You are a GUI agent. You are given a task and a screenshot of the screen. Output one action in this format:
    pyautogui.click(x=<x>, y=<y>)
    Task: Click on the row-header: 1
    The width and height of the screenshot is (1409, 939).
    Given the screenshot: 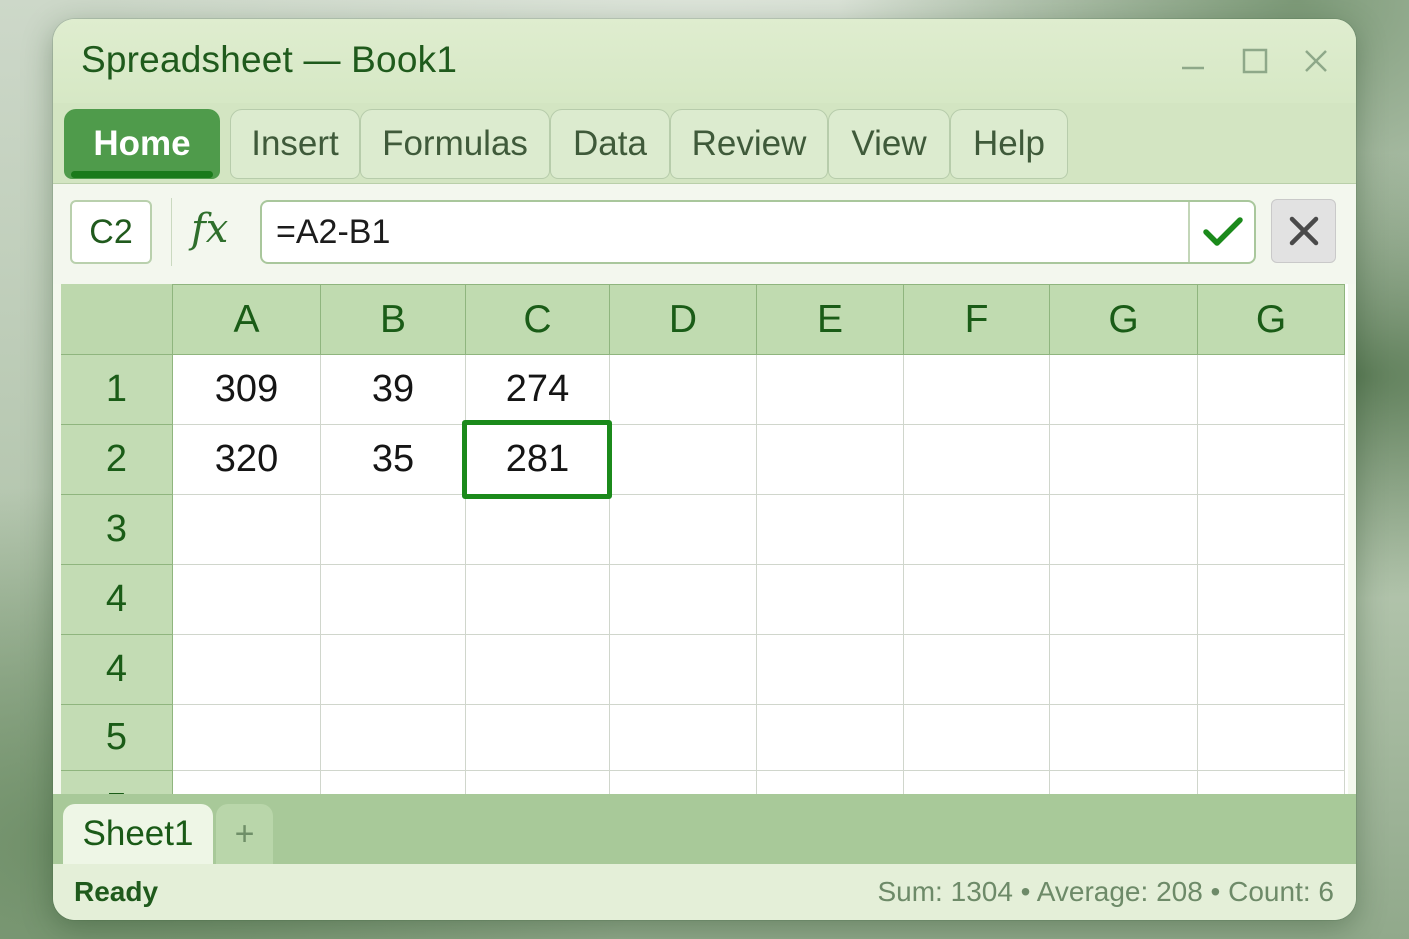 What is the action you would take?
    pyautogui.click(x=117, y=390)
    